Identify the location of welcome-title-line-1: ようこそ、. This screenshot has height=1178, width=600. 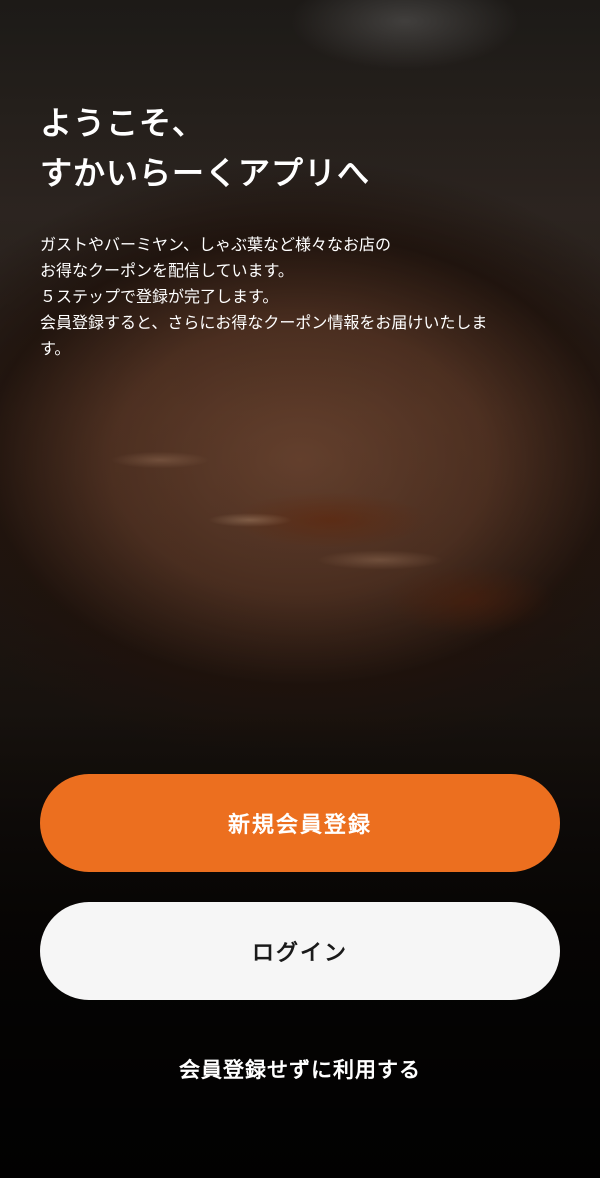
(123, 123).